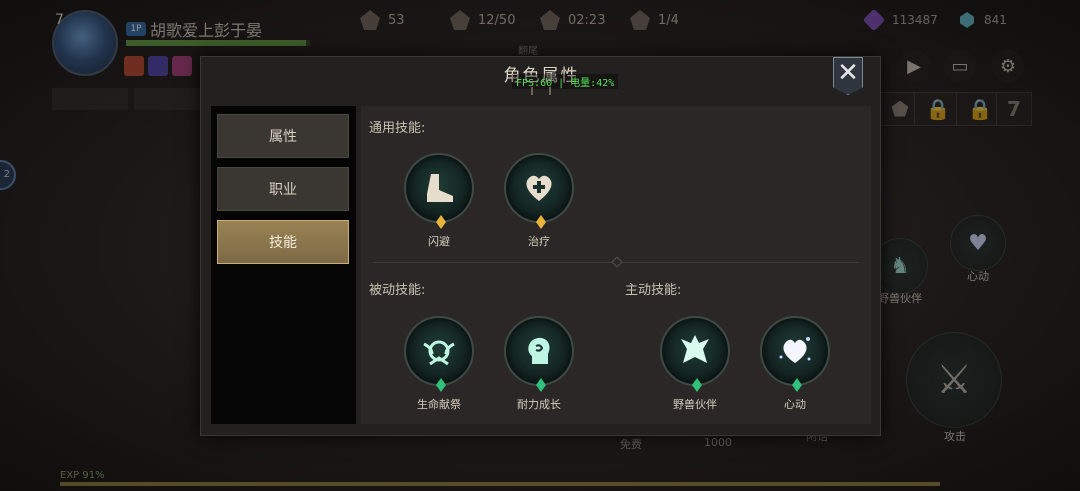  I want to click on tab-skills: 技能, so click(283, 242).